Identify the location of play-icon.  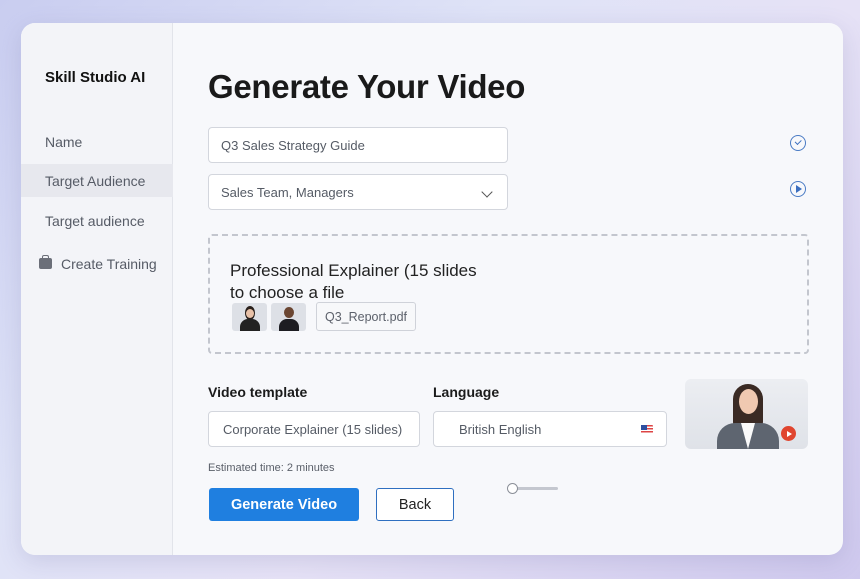
(788, 433).